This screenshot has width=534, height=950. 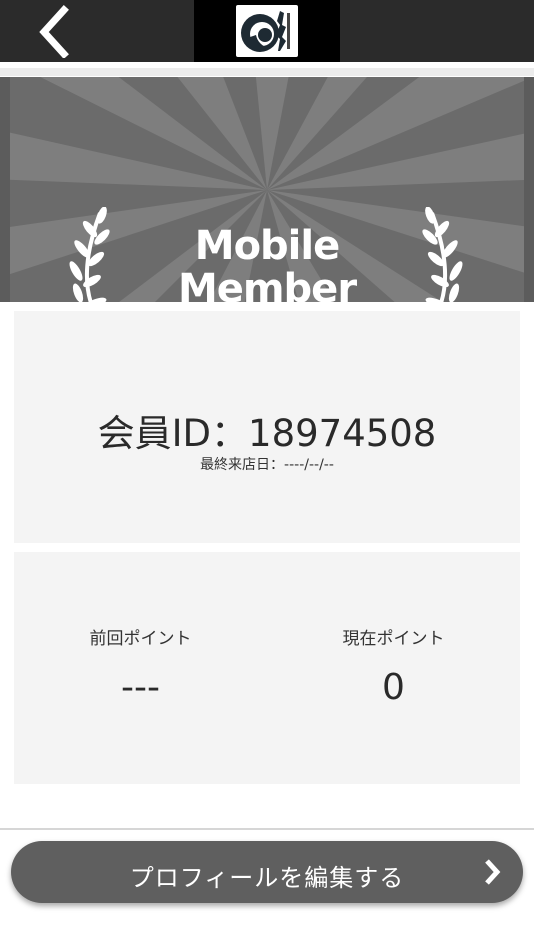 What do you see at coordinates (393, 639) in the screenshot?
I see `current-points-label: 現在ポイント` at bounding box center [393, 639].